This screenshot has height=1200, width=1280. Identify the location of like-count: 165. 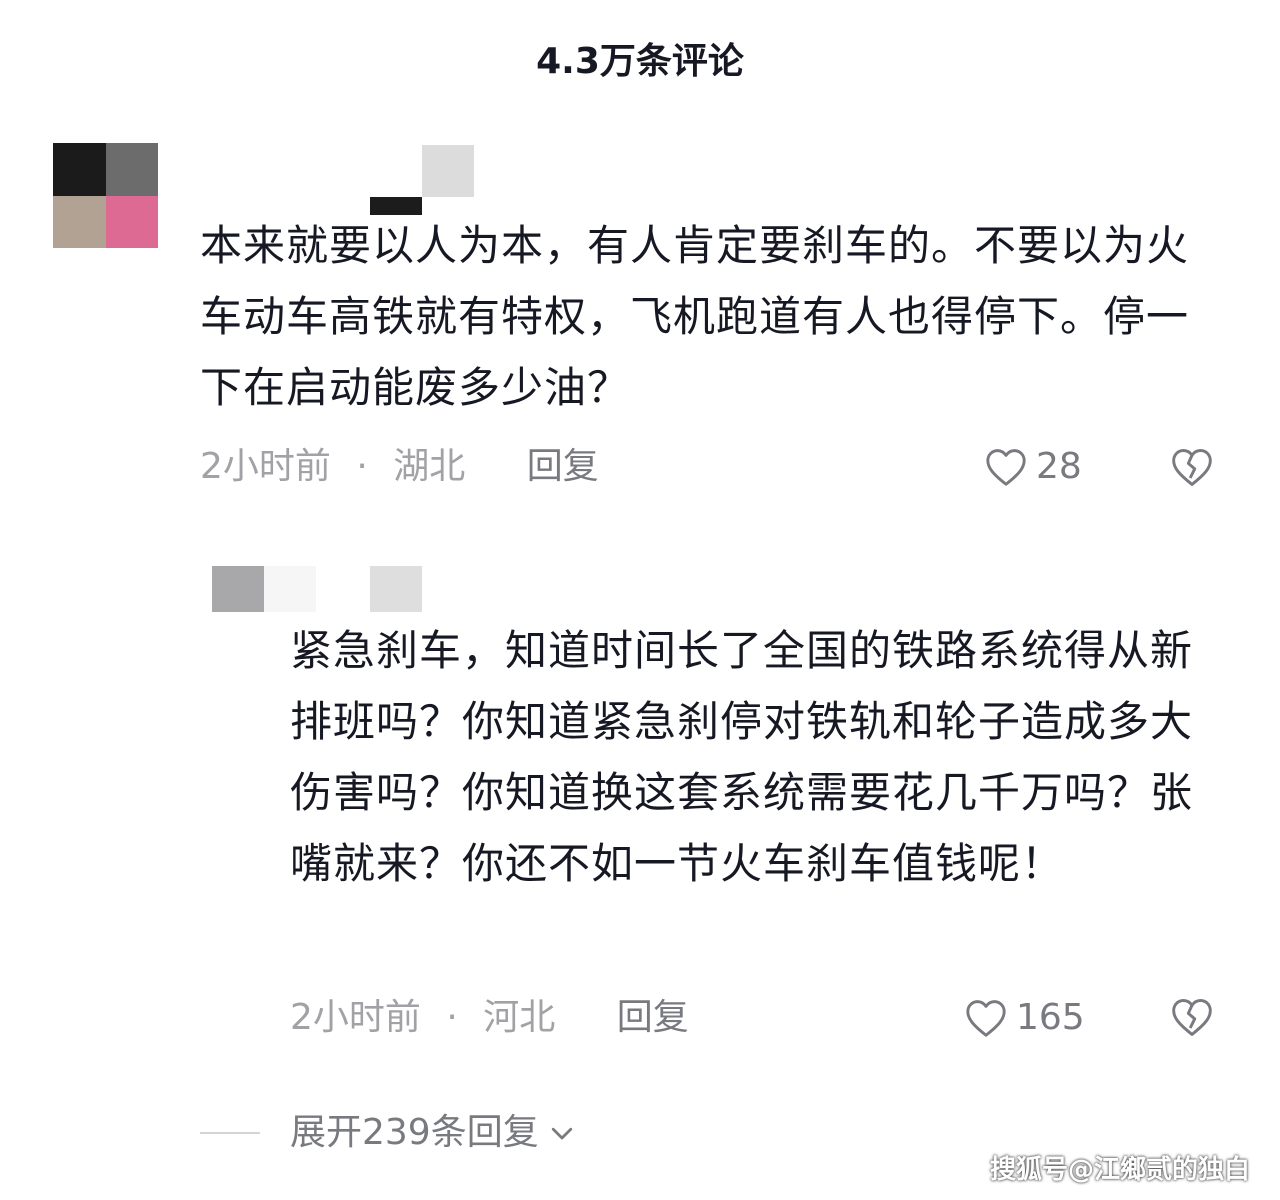
(1050, 1017).